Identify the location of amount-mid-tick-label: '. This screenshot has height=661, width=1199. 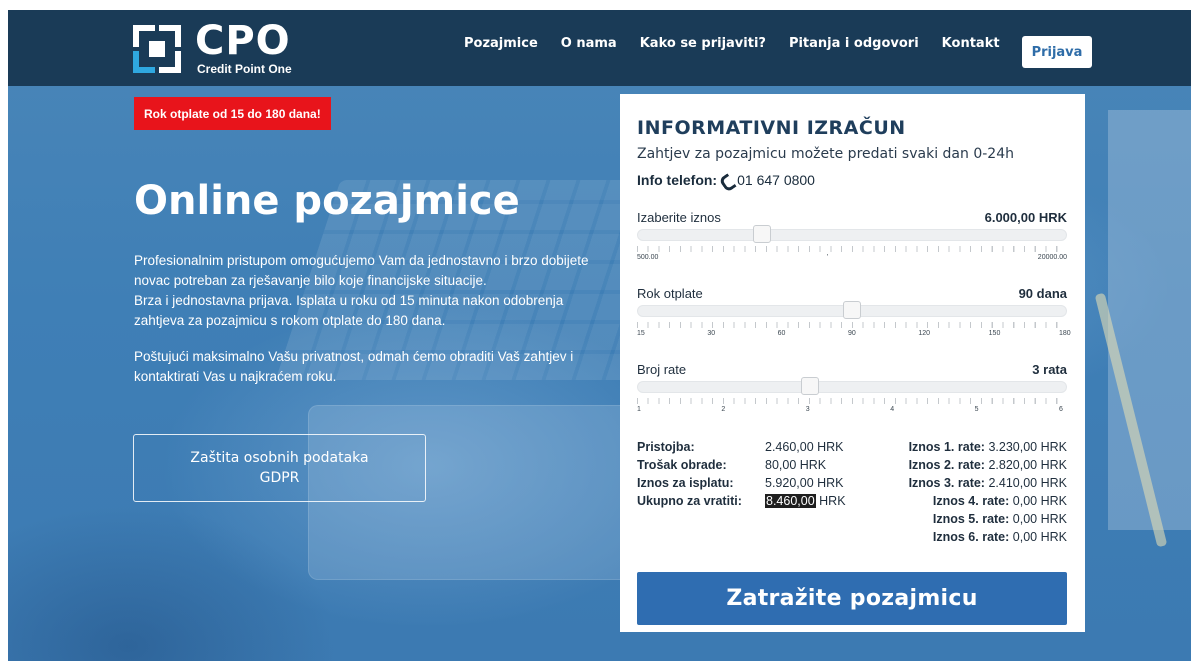
(828, 257).